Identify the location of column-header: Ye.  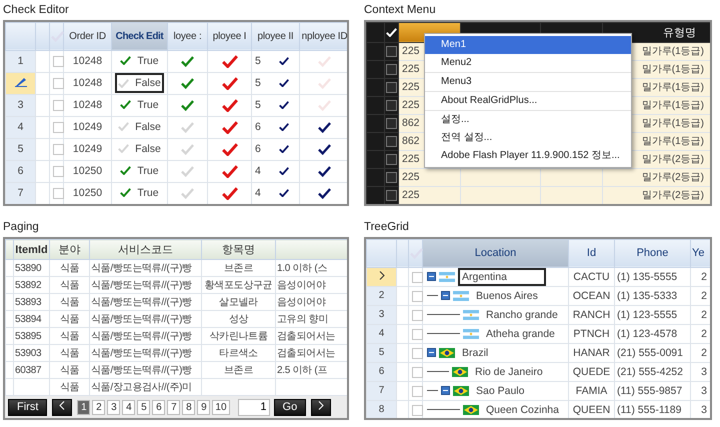
(700, 253).